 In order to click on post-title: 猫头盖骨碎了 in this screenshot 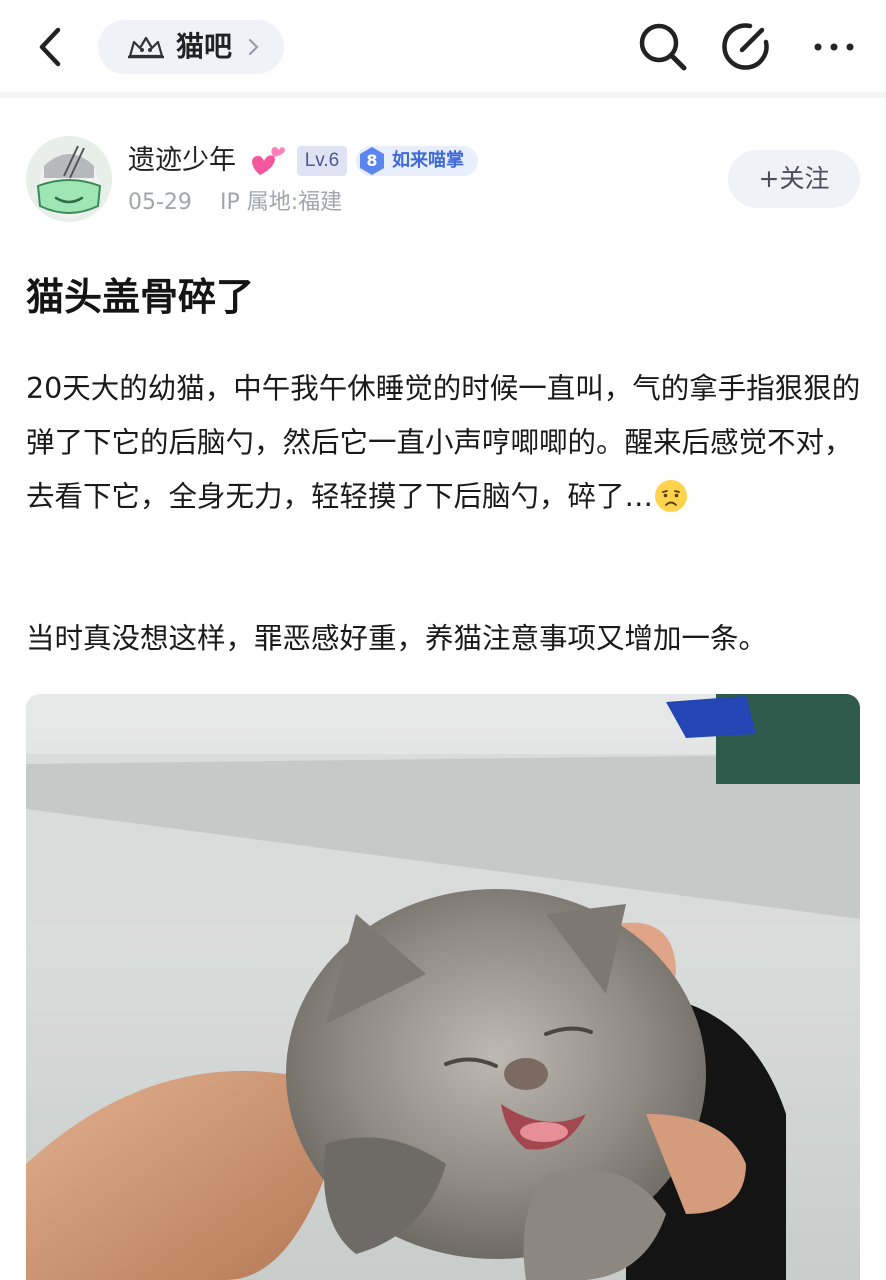, I will do `click(140, 297)`.